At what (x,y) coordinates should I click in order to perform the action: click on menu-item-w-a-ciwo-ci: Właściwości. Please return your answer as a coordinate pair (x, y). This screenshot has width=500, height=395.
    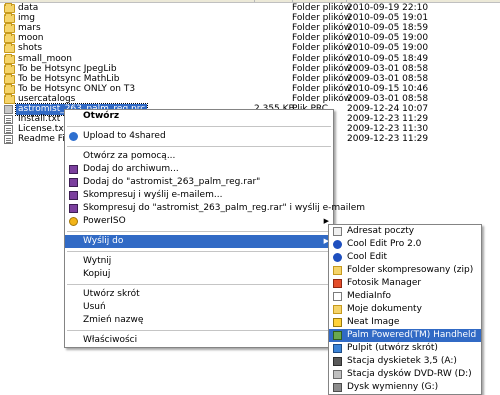
    Looking at the image, I should click on (199, 340).